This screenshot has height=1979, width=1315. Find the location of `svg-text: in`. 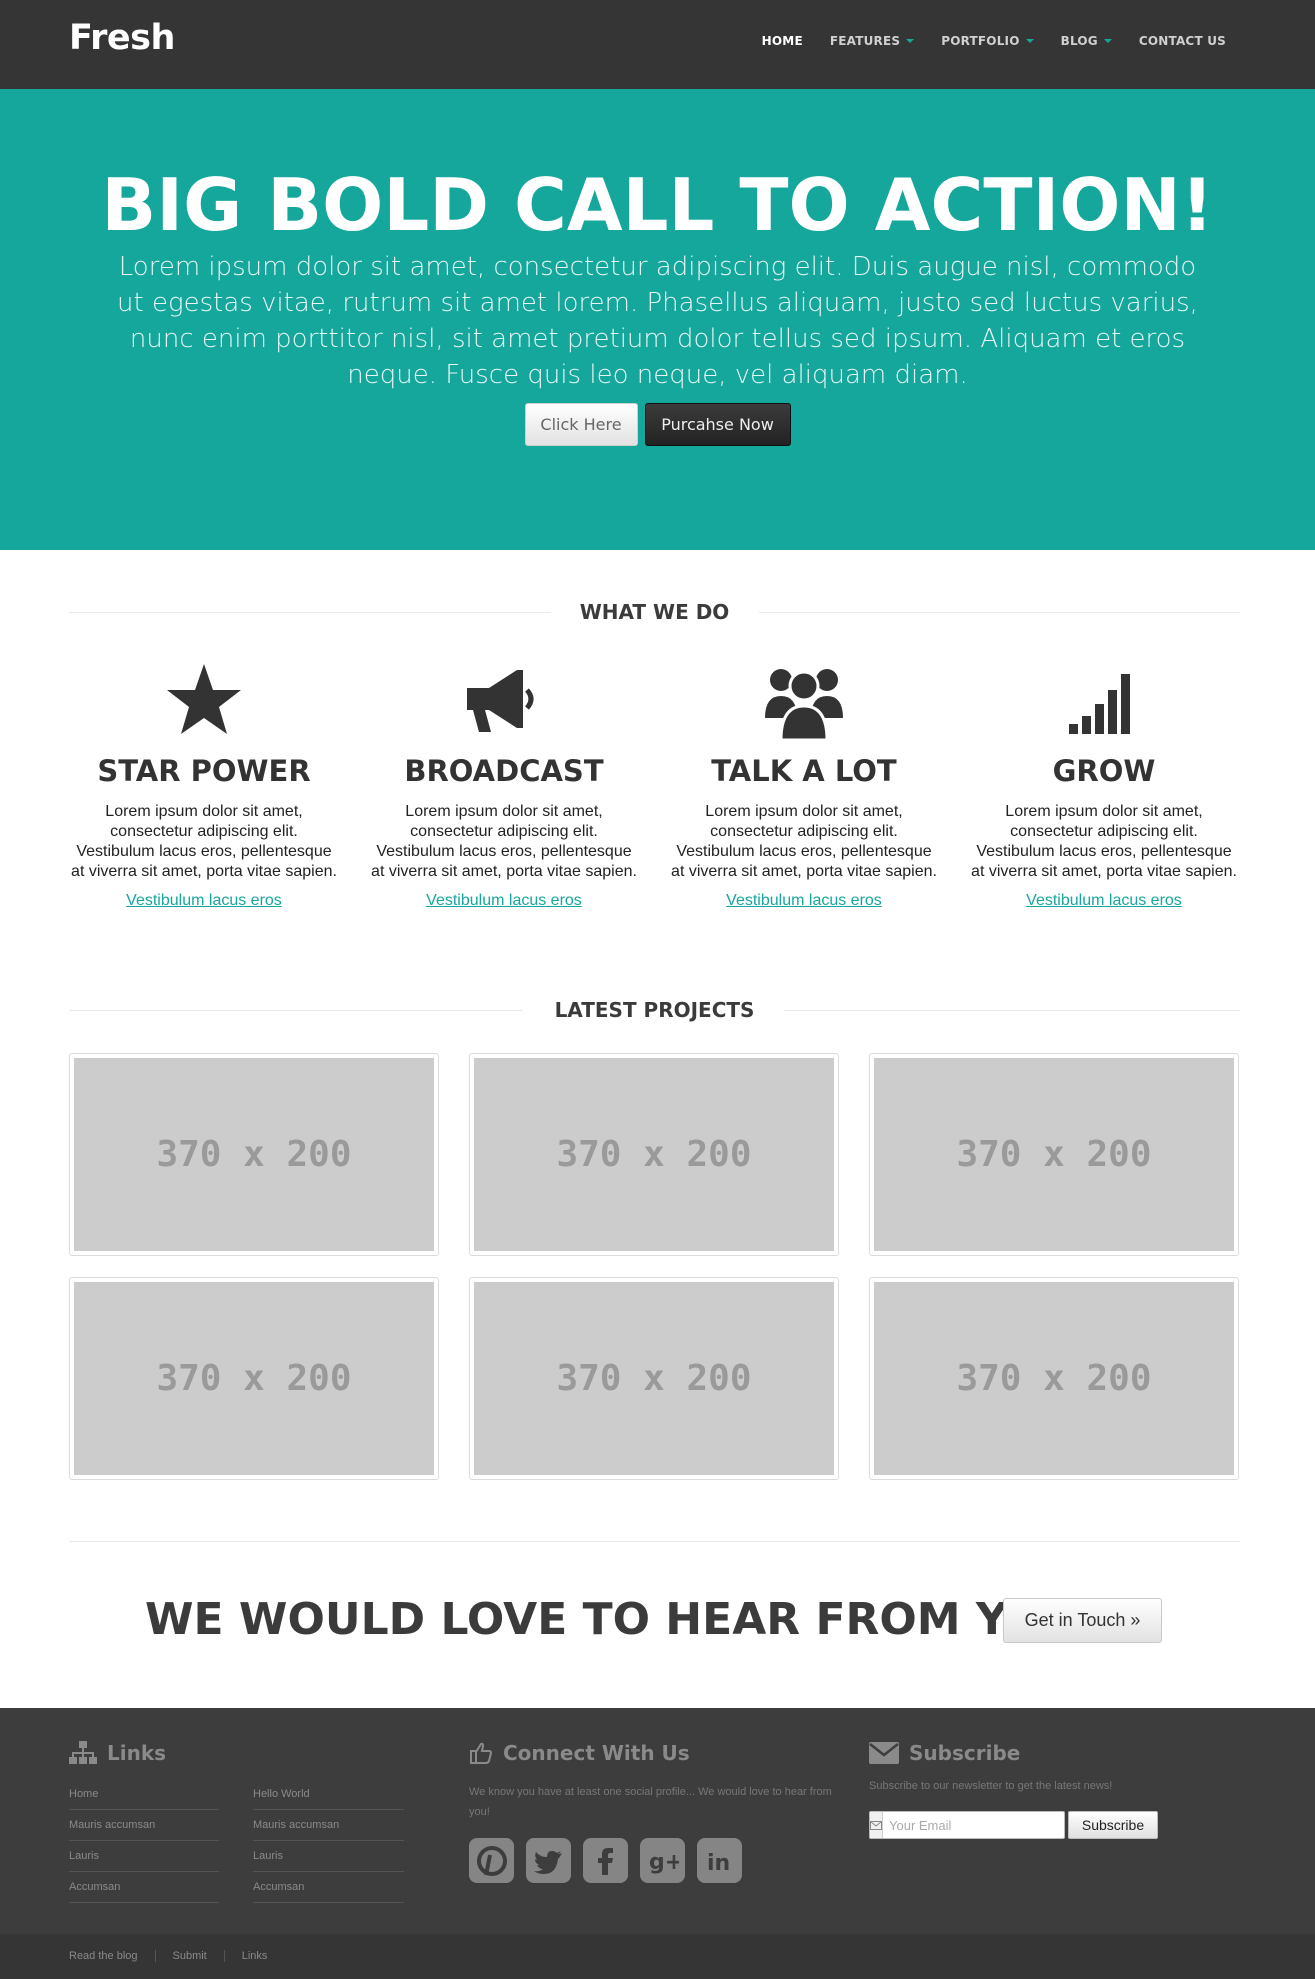

svg-text: in is located at coordinates (718, 1863).